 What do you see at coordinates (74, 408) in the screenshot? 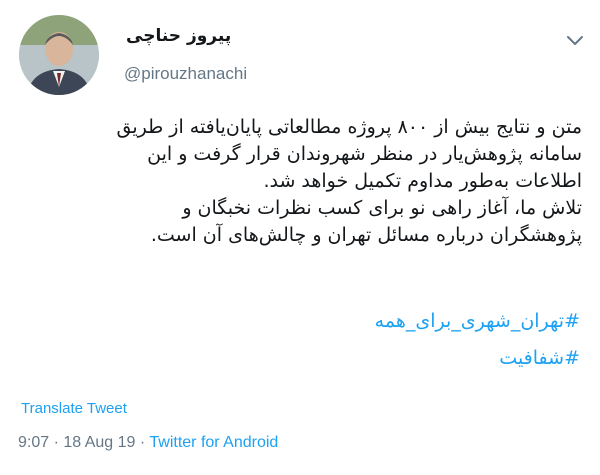
I see `translate-tweet-link: Translate Tweet` at bounding box center [74, 408].